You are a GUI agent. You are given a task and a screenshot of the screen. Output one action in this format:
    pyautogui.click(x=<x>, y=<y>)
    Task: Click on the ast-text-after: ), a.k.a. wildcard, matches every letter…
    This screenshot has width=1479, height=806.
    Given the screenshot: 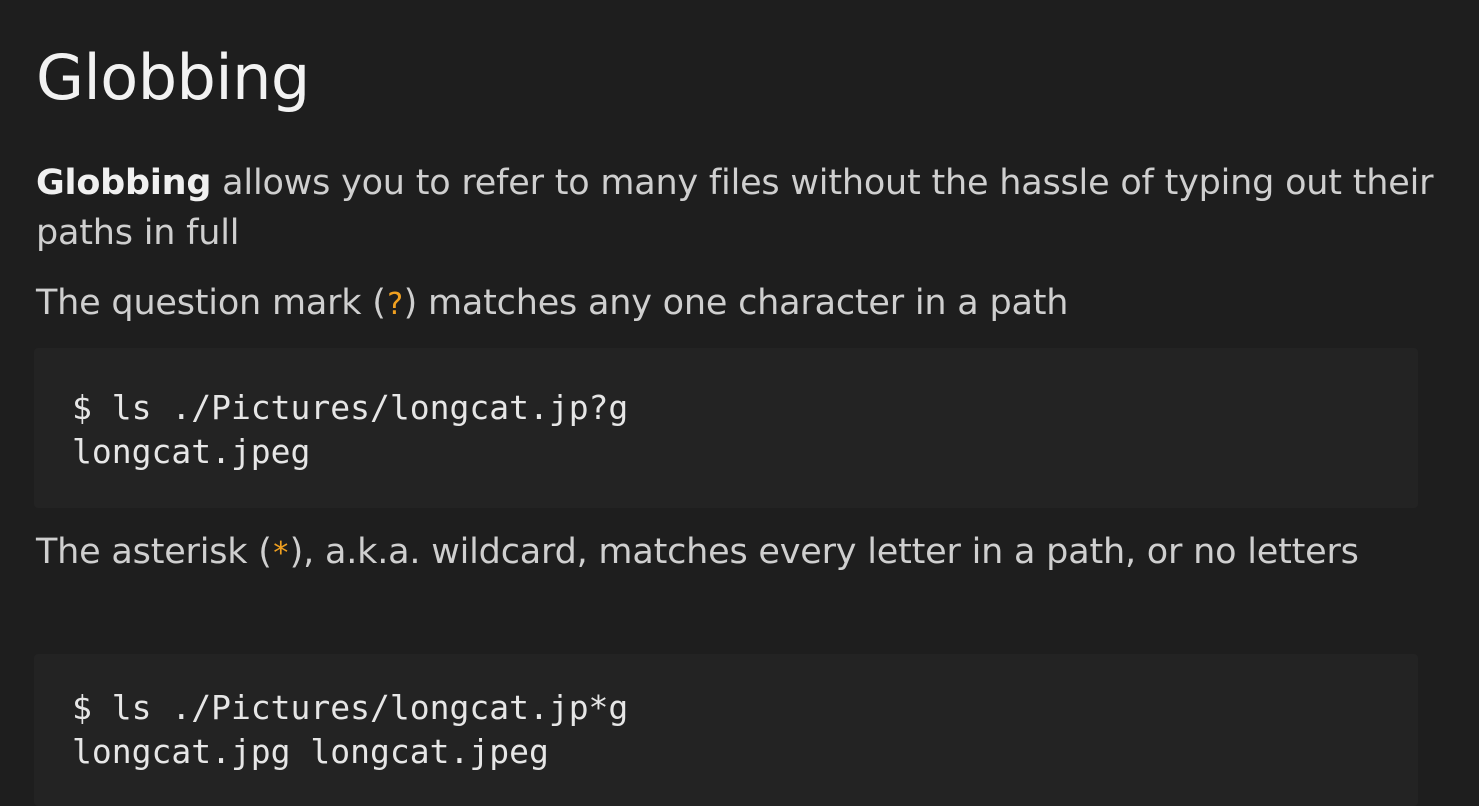 What is the action you would take?
    pyautogui.click(x=824, y=552)
    